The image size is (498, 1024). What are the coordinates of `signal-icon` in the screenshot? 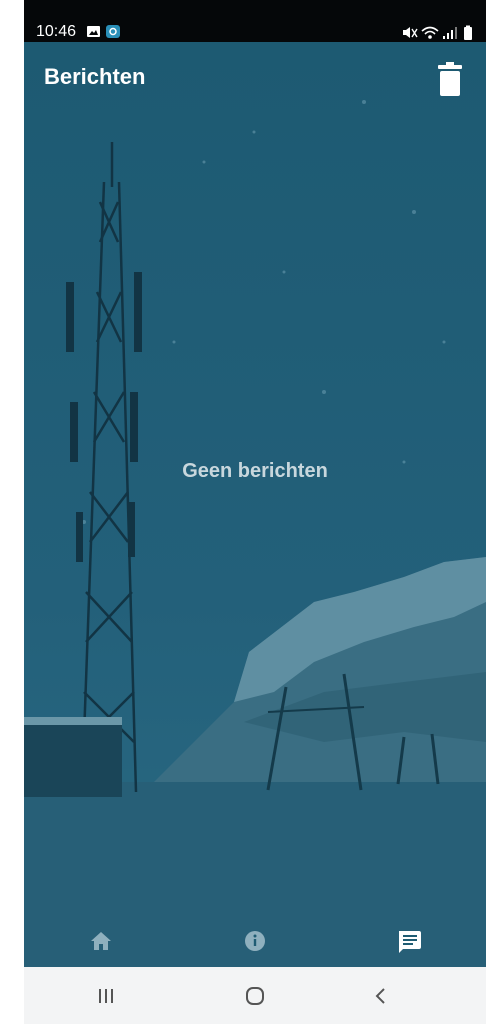 It's located at (450, 33).